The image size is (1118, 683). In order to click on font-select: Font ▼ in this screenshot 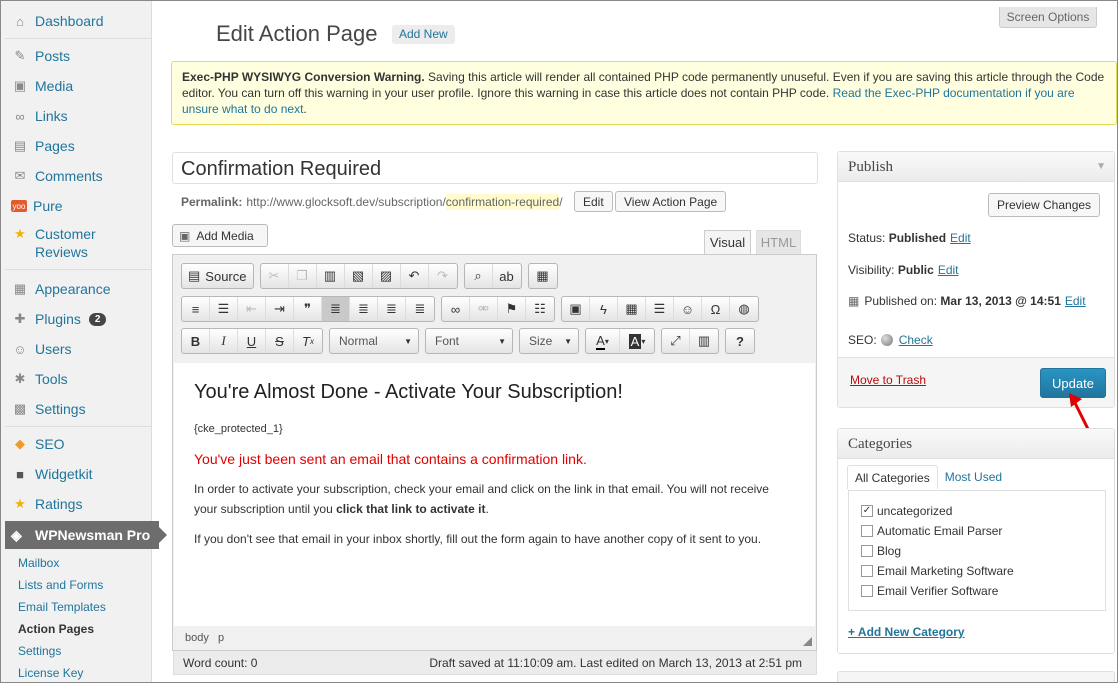, I will do `click(469, 341)`.